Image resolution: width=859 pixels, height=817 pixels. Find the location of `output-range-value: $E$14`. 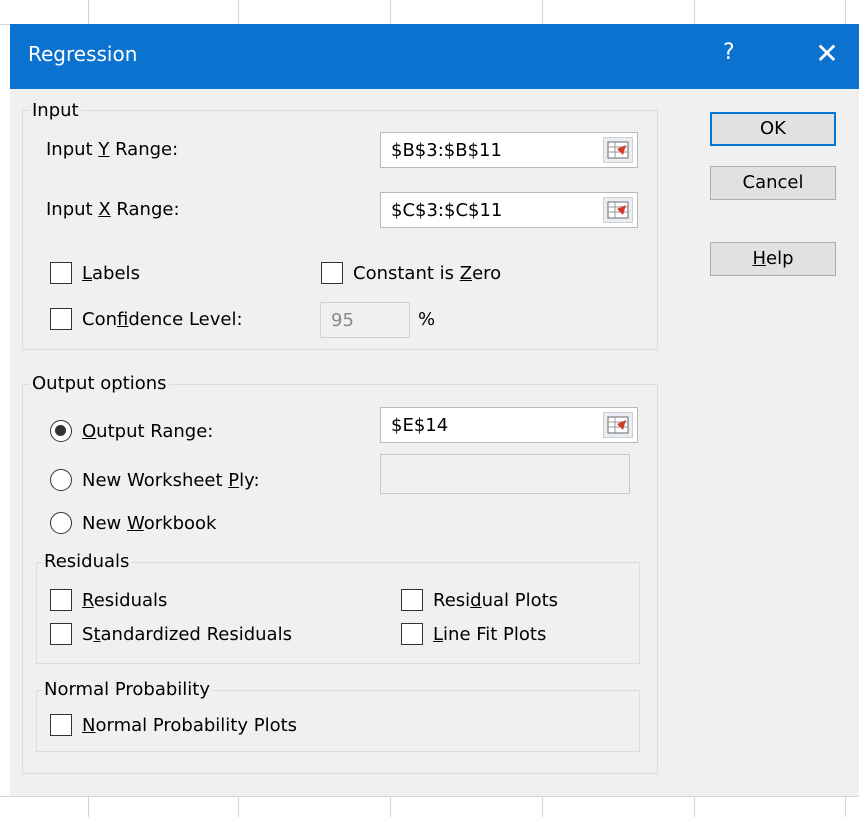

output-range-value: $E$14 is located at coordinates (420, 425).